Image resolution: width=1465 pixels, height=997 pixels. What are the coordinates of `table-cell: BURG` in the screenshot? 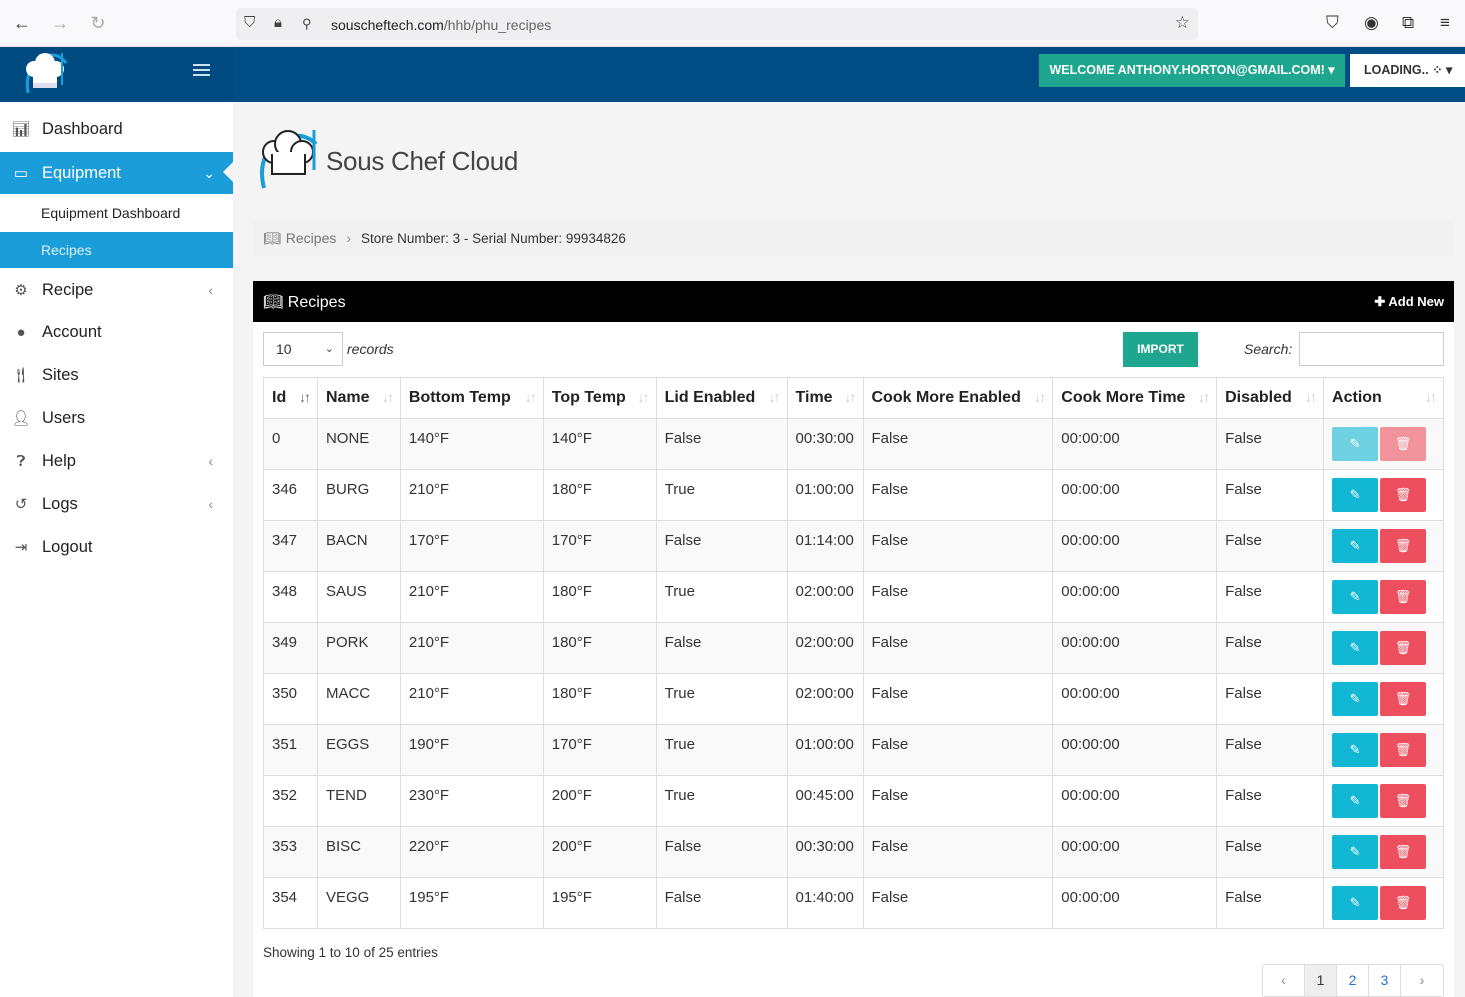 It's located at (358, 495).